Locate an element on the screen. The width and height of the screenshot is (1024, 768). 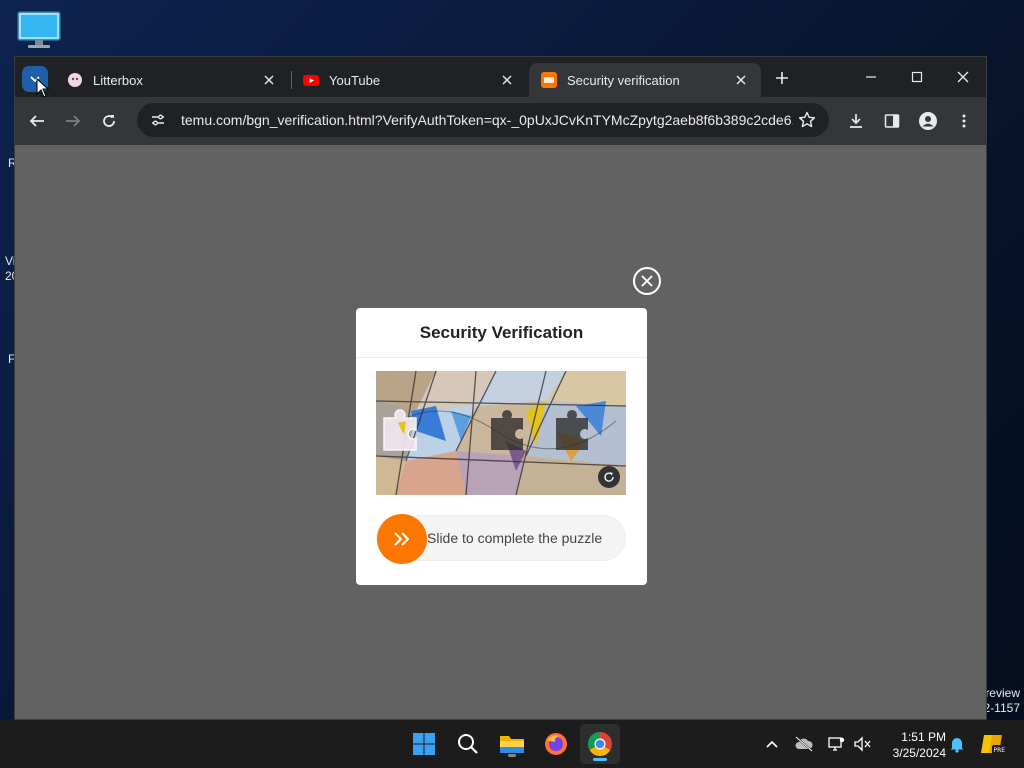
tab-strip: Litterbox YouTube Security verification is located at coordinates (500, 77).